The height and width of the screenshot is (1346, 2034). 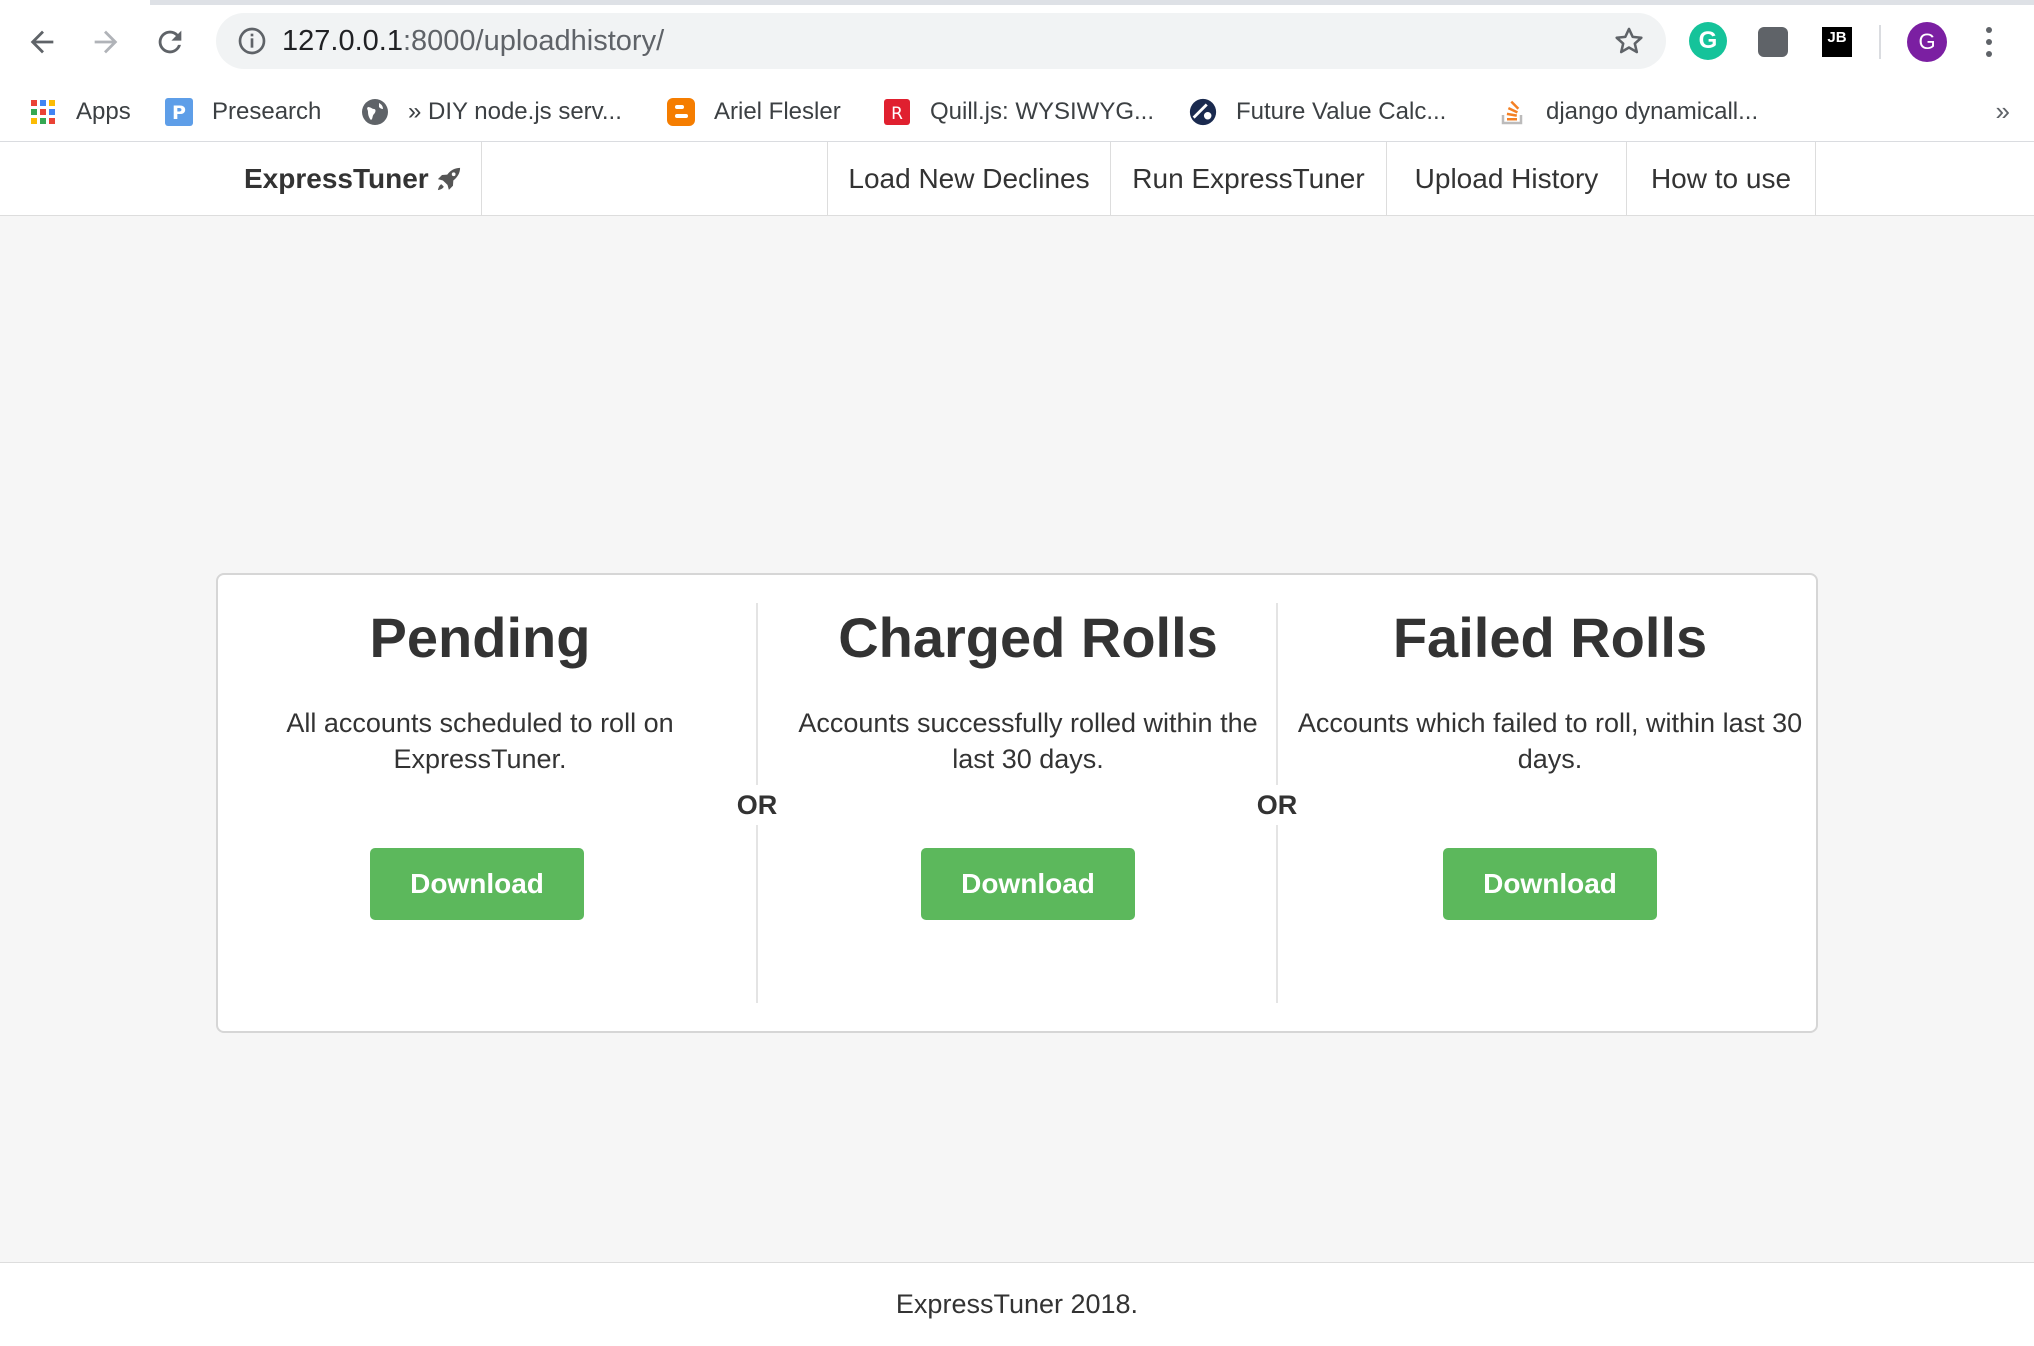 I want to click on rocket-icon, so click(x=448, y=179).